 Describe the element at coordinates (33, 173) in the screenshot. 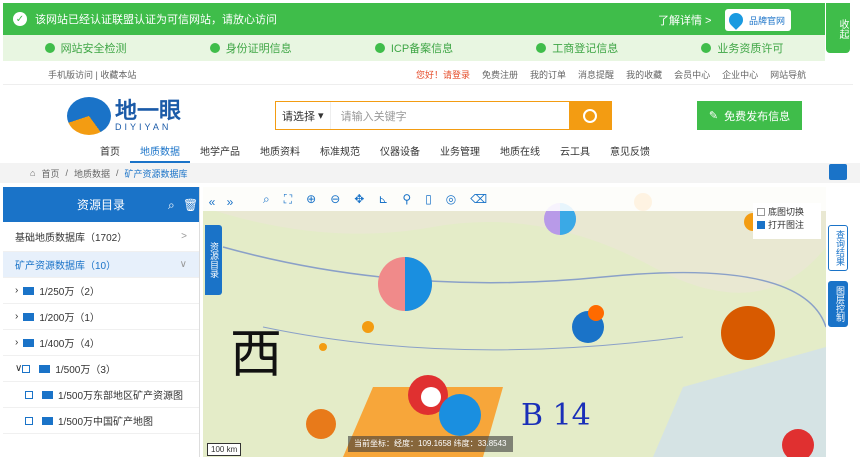

I see `home-icon: ⌂` at that location.